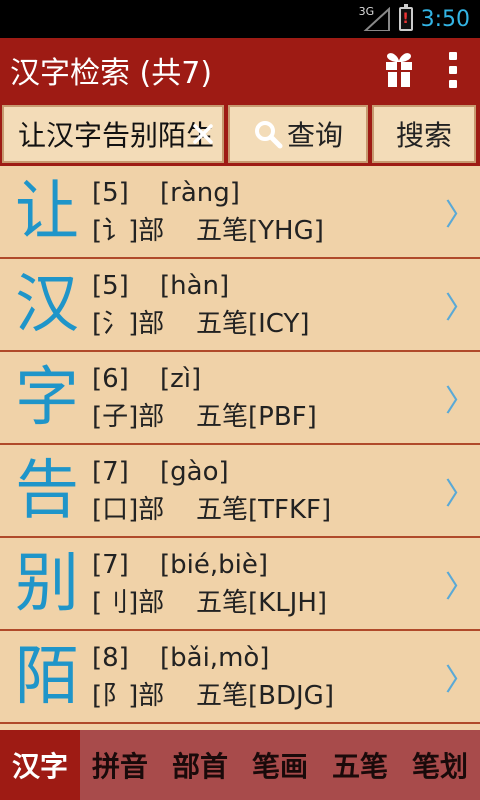  I want to click on network-type: 3G, so click(366, 11).